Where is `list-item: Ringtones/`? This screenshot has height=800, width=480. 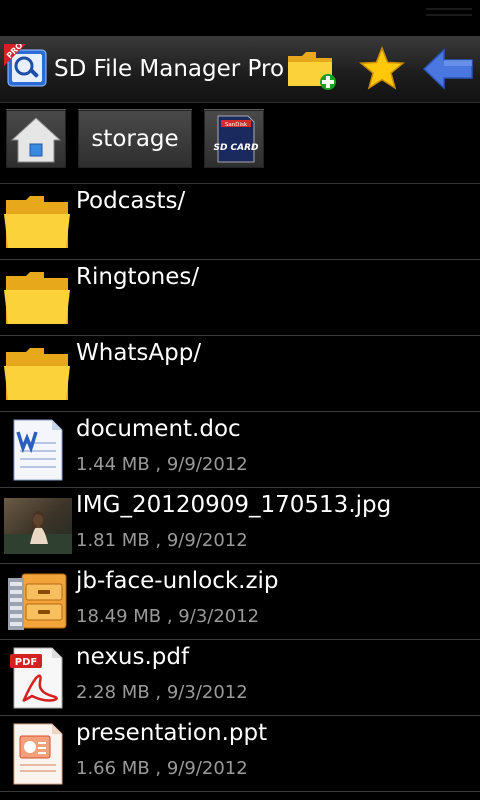 list-item: Ringtones/ is located at coordinates (240, 298).